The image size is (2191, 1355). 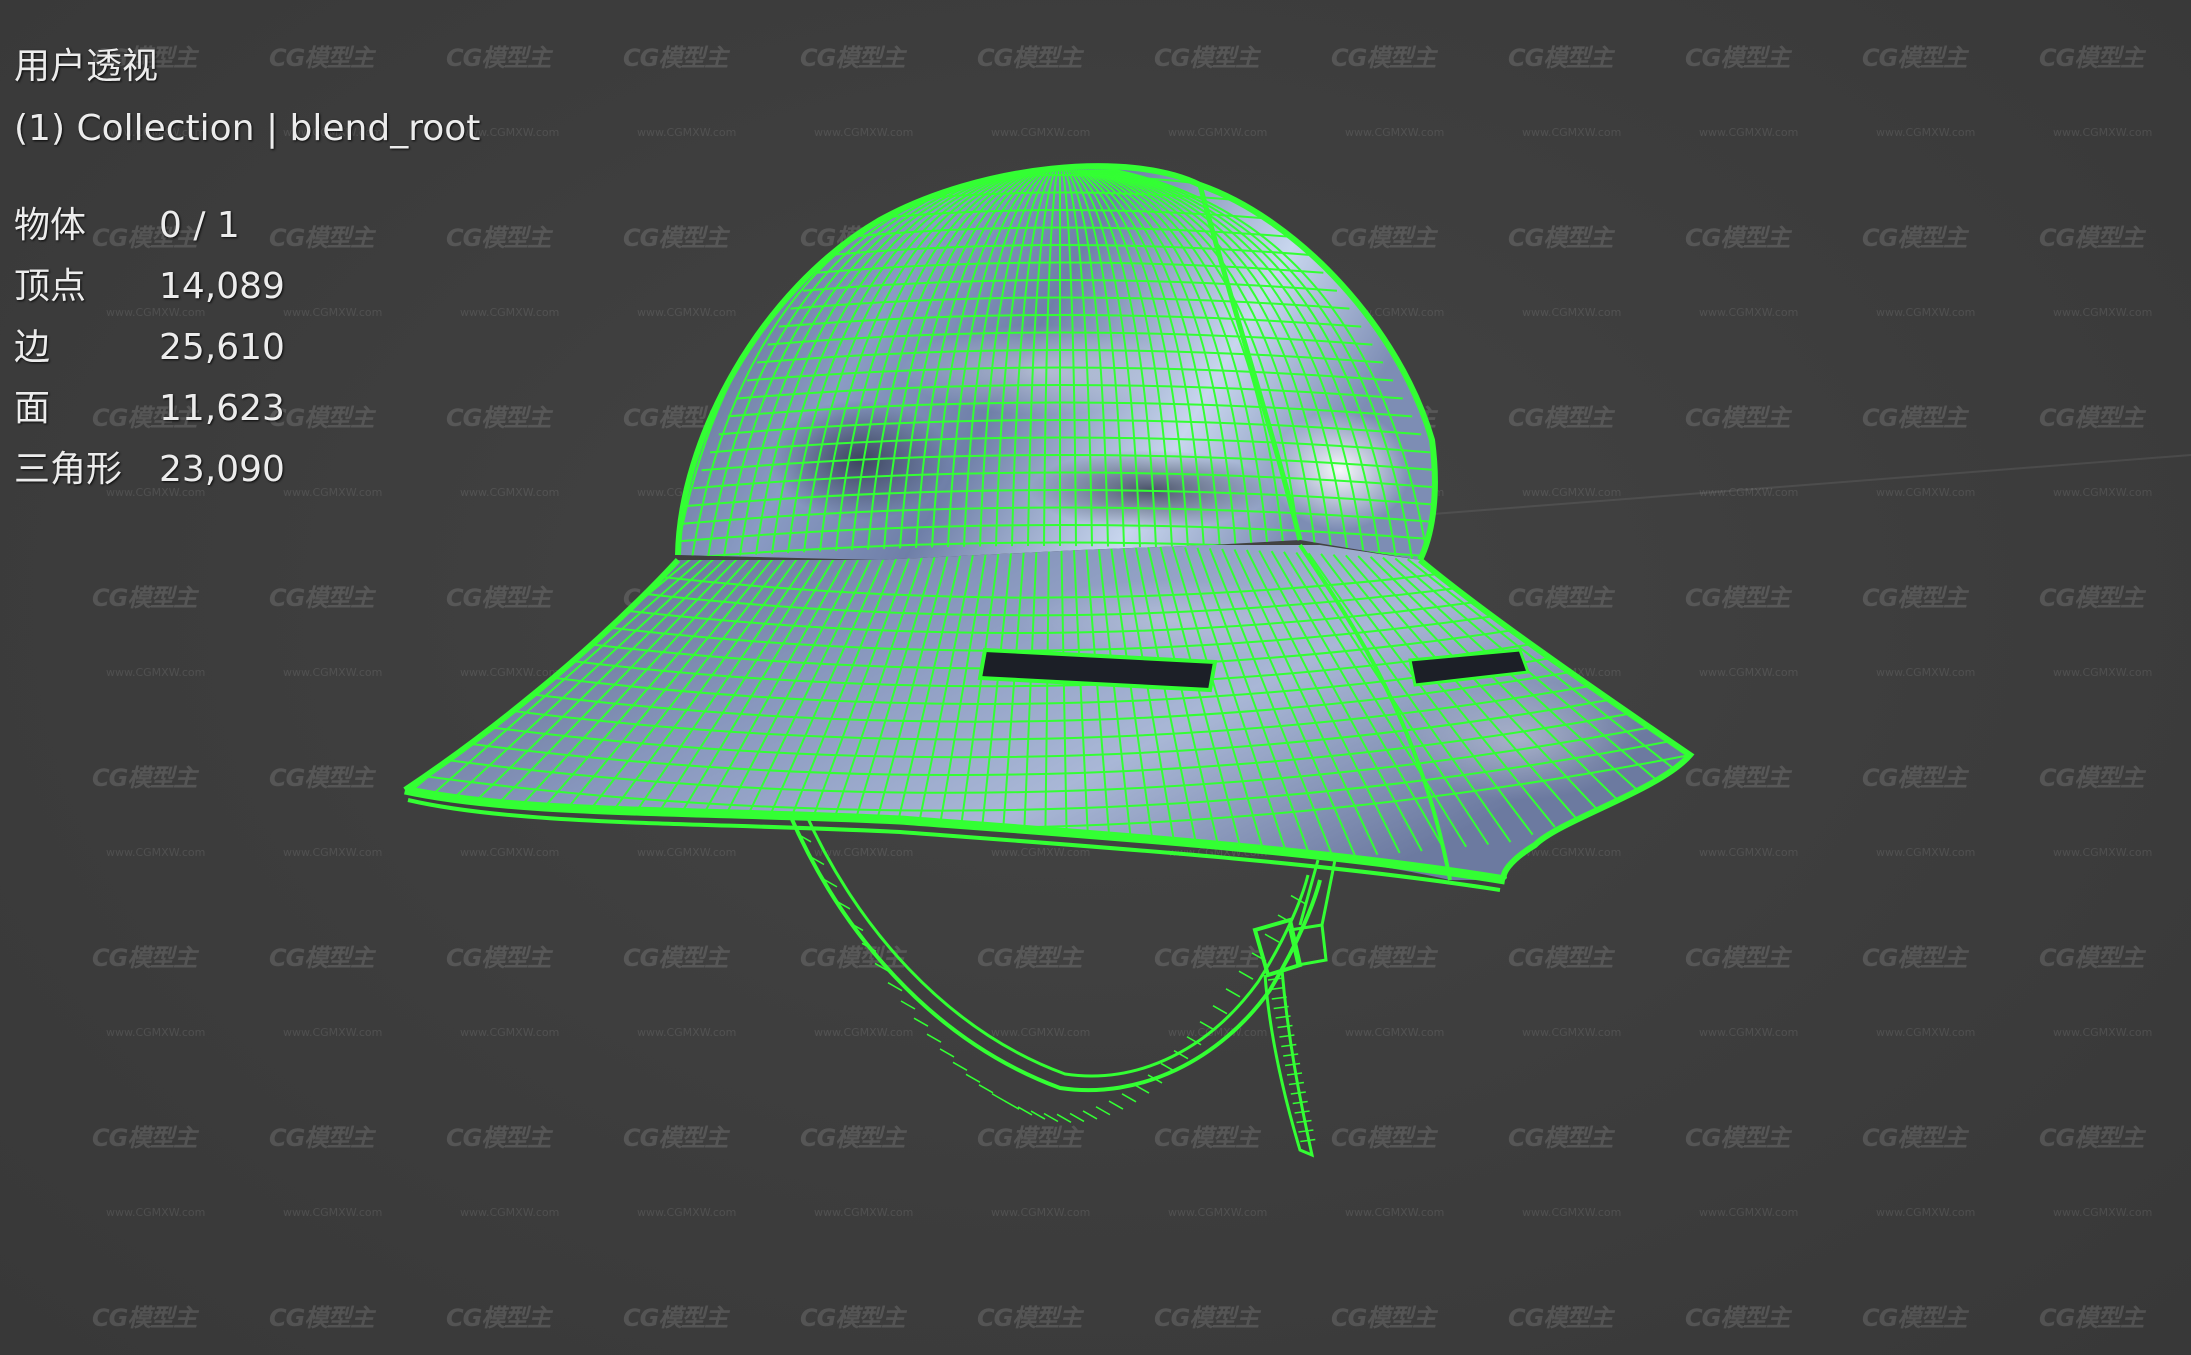 What do you see at coordinates (86, 66) in the screenshot?
I see `view-name: 用户透视` at bounding box center [86, 66].